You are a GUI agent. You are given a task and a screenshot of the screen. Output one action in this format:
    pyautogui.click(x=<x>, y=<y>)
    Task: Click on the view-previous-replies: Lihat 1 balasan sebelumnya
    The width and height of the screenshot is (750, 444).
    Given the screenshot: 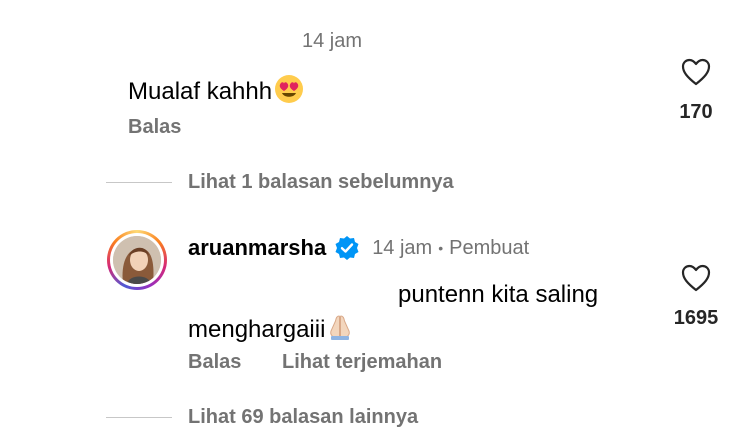 What is the action you would take?
    pyautogui.click(x=321, y=182)
    